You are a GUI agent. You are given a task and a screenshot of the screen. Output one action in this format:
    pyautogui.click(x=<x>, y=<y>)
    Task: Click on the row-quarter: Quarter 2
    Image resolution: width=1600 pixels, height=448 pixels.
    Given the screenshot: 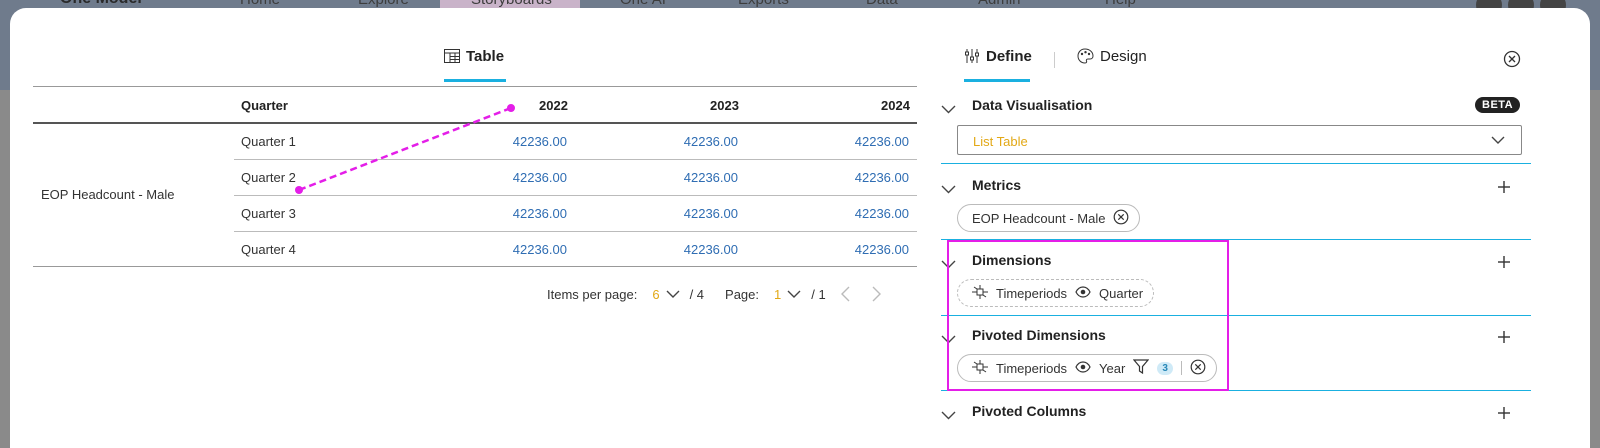 What is the action you would take?
    pyautogui.click(x=268, y=177)
    